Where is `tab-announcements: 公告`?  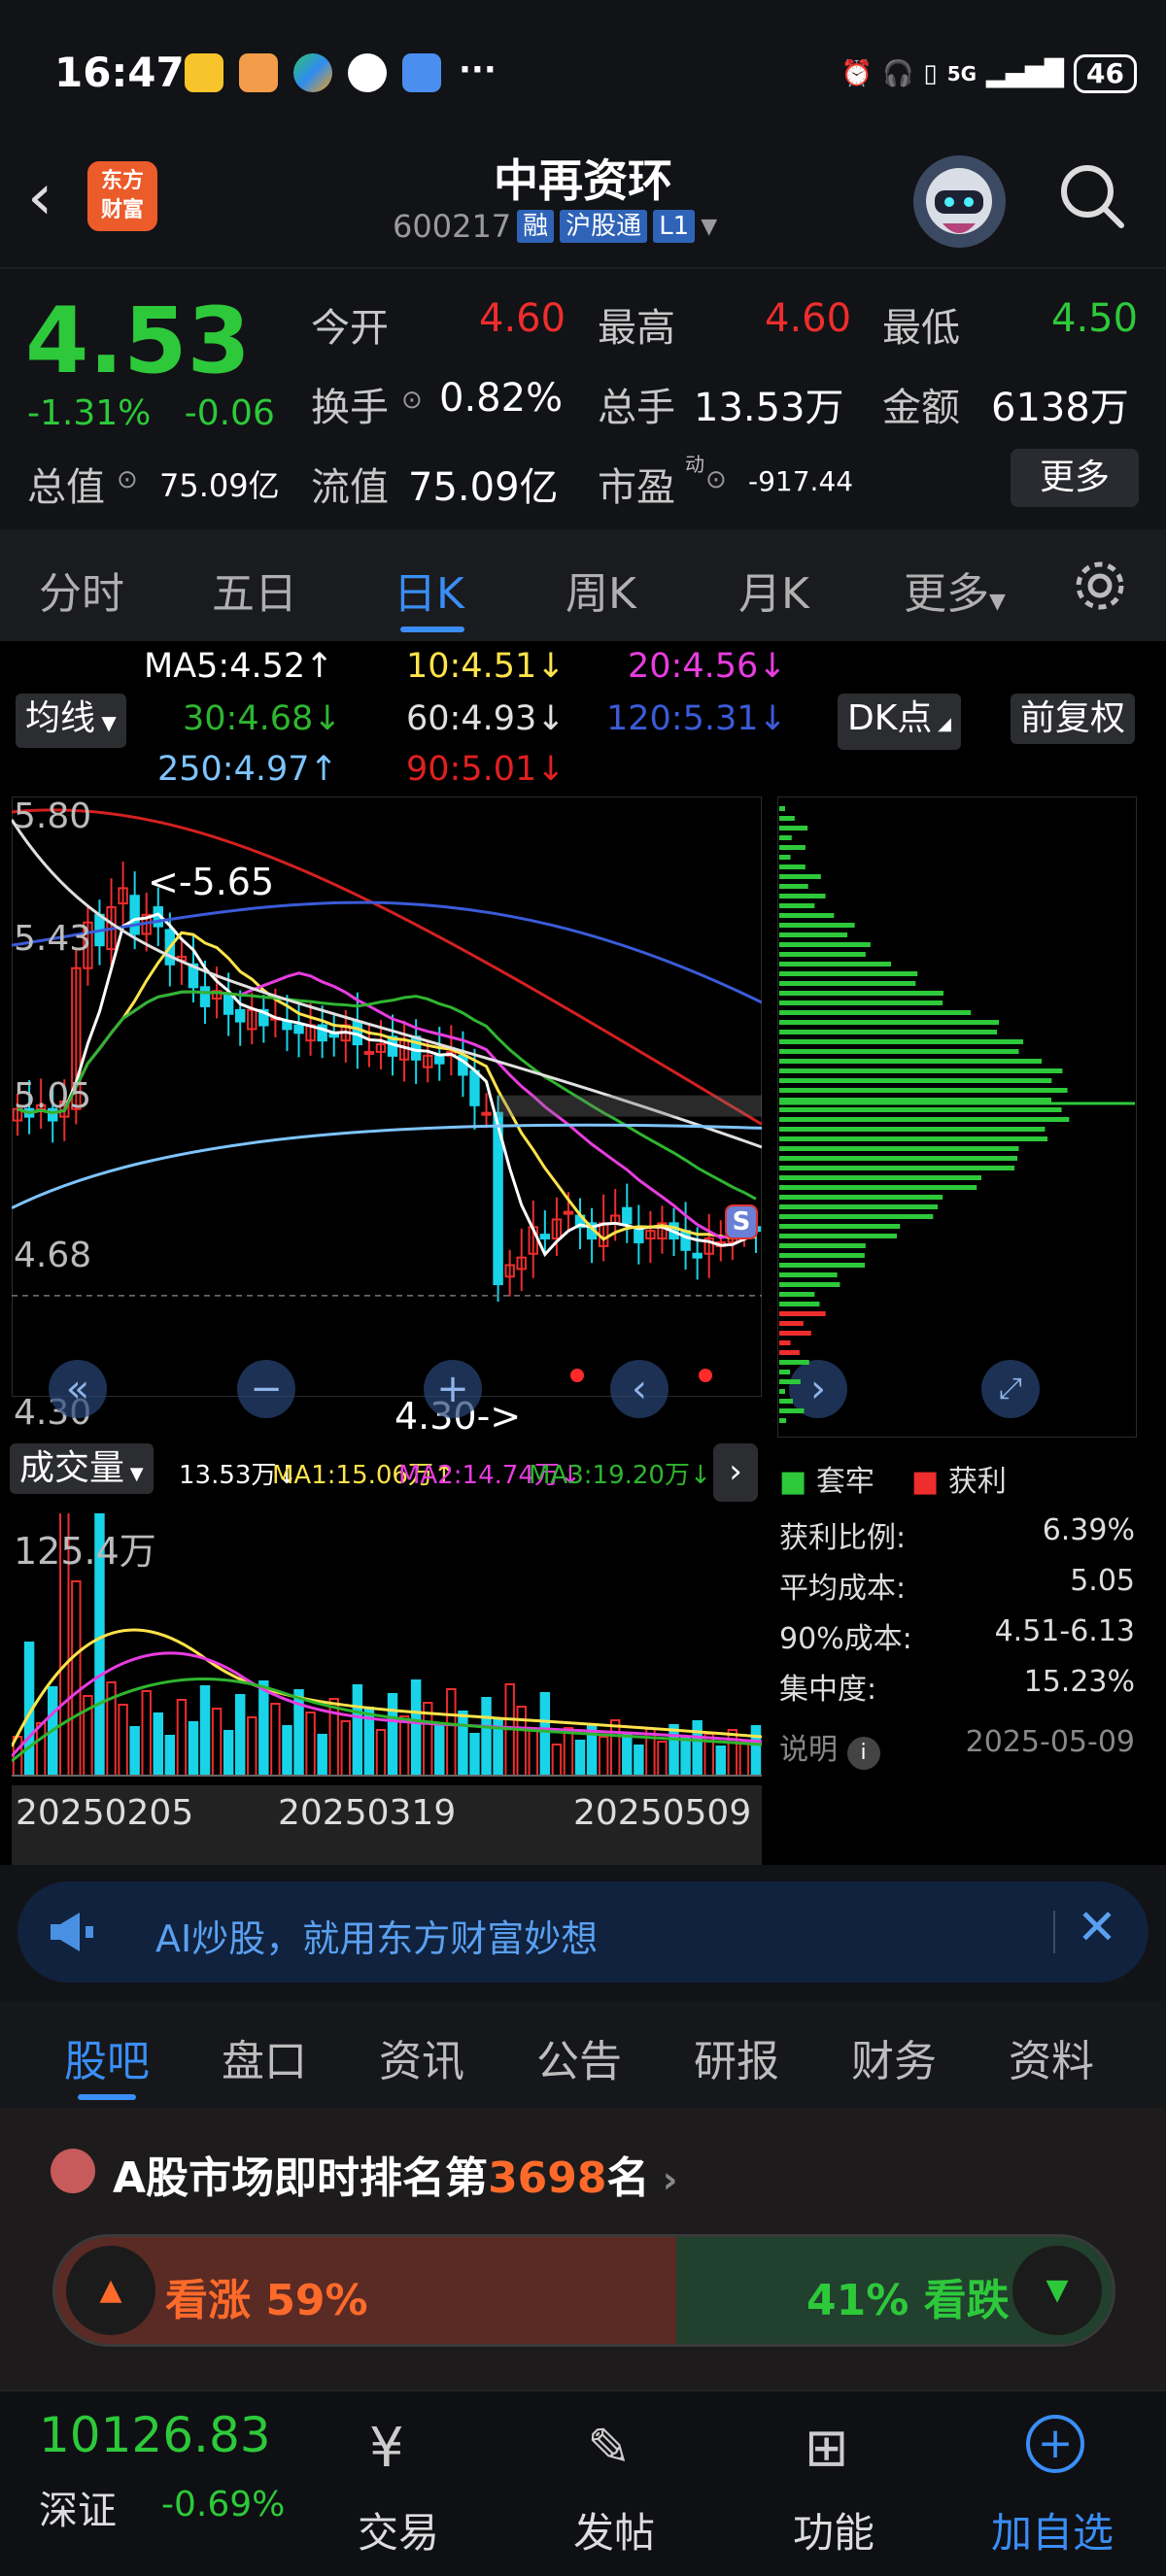
tab-announcements: 公告 is located at coordinates (579, 2057).